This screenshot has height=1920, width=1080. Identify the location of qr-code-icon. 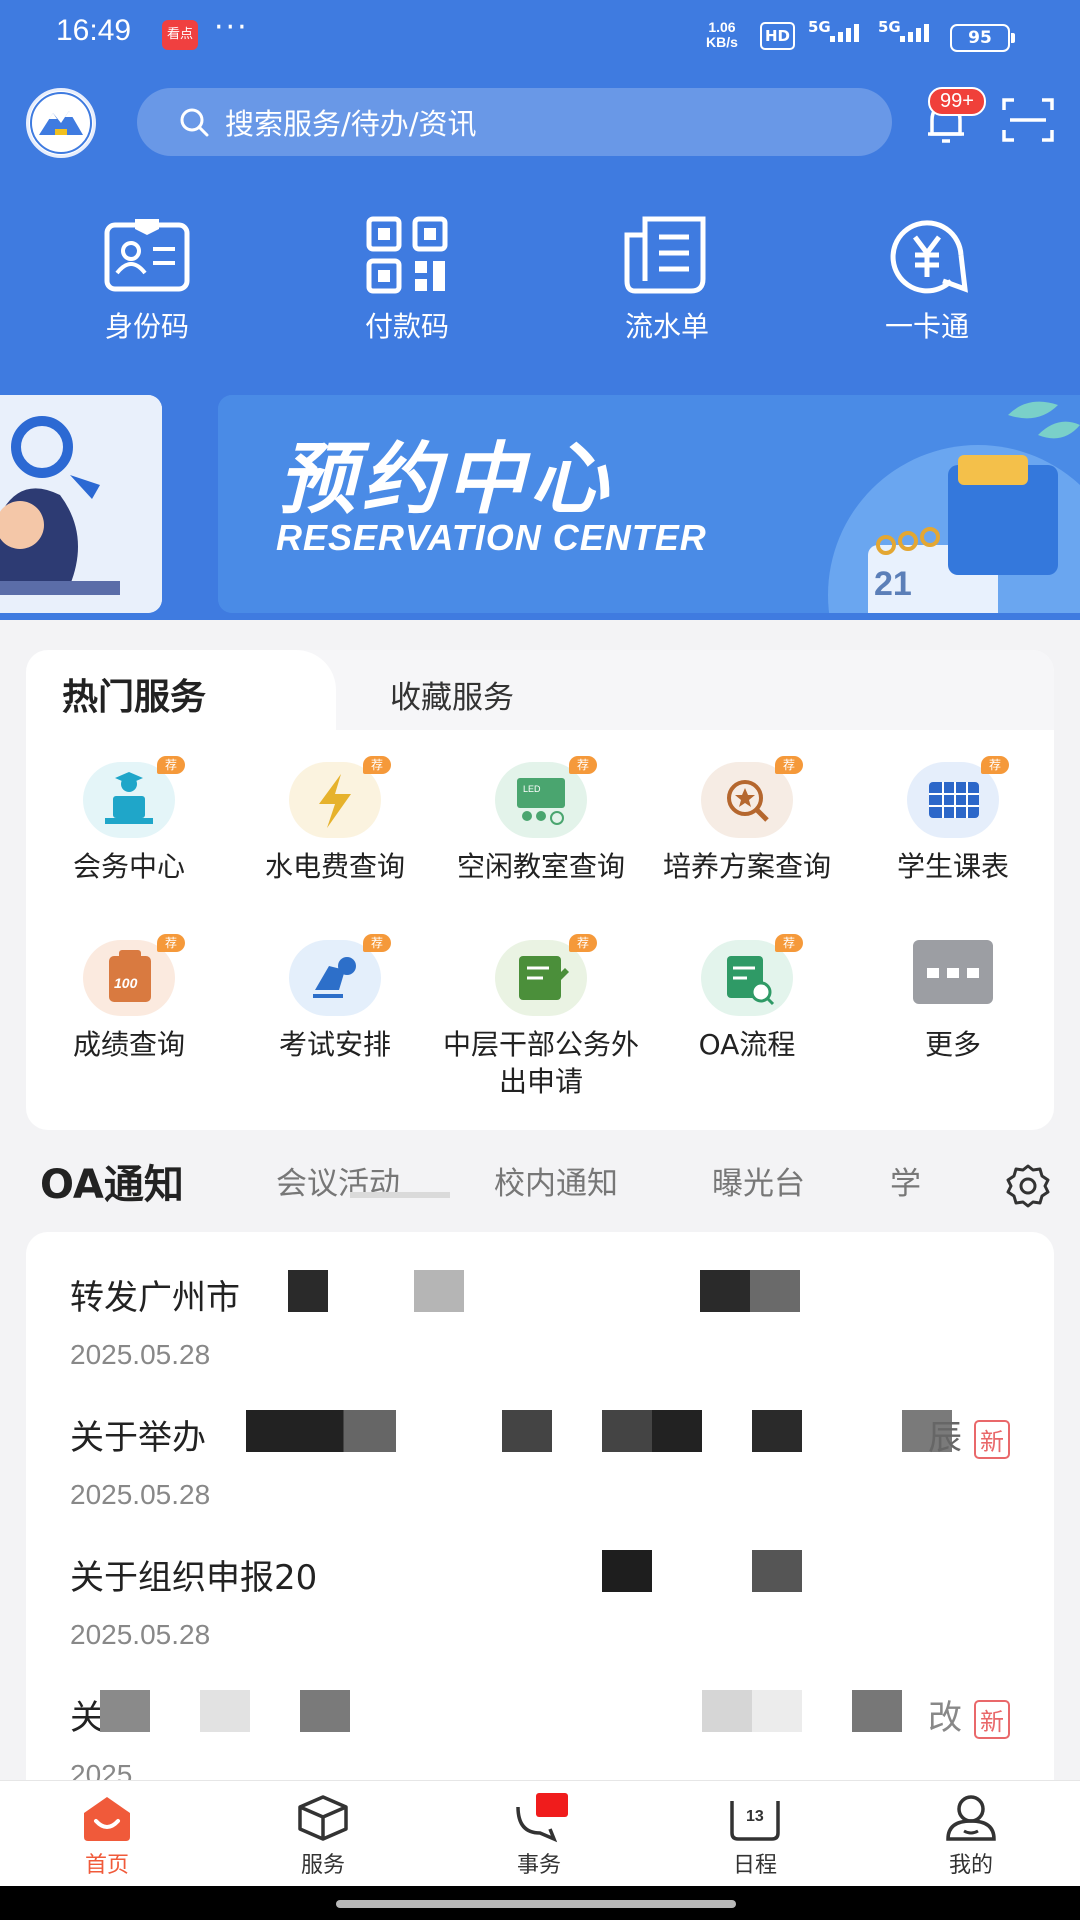
(407, 255).